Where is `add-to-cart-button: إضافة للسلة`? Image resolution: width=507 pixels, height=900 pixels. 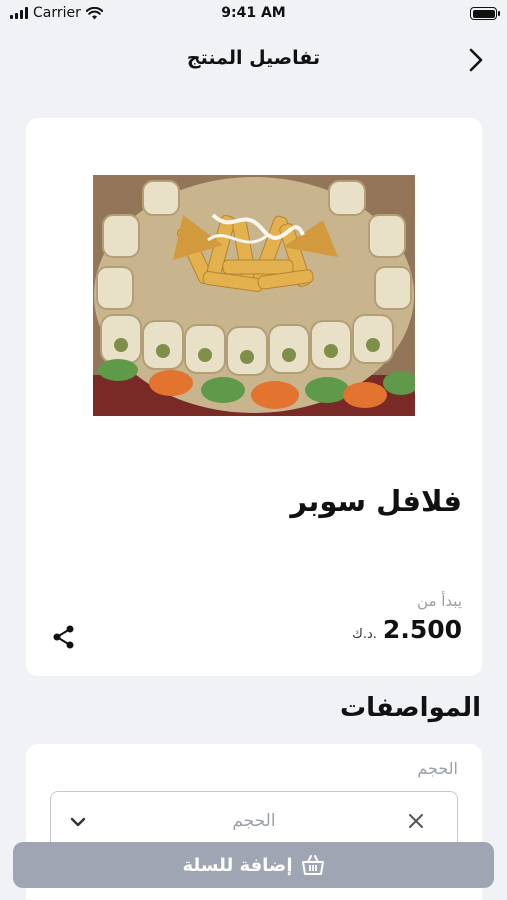
add-to-cart-button: إضافة للسلة is located at coordinates (253, 865).